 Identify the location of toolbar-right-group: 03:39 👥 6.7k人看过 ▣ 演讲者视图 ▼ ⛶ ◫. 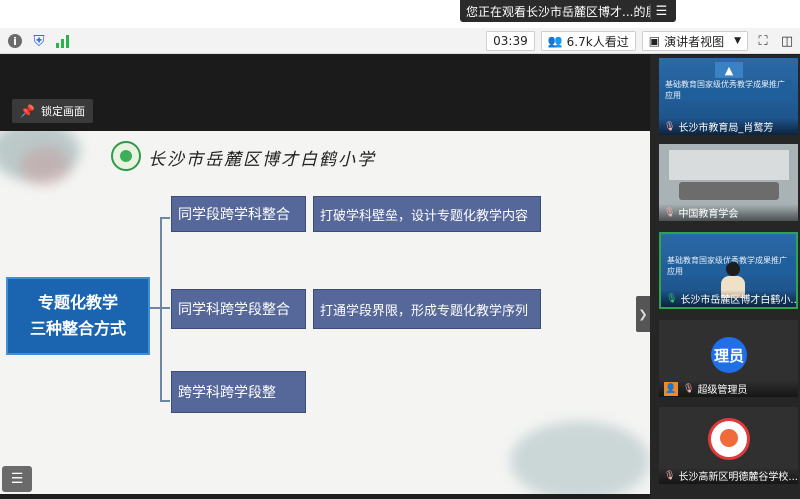
(641, 41).